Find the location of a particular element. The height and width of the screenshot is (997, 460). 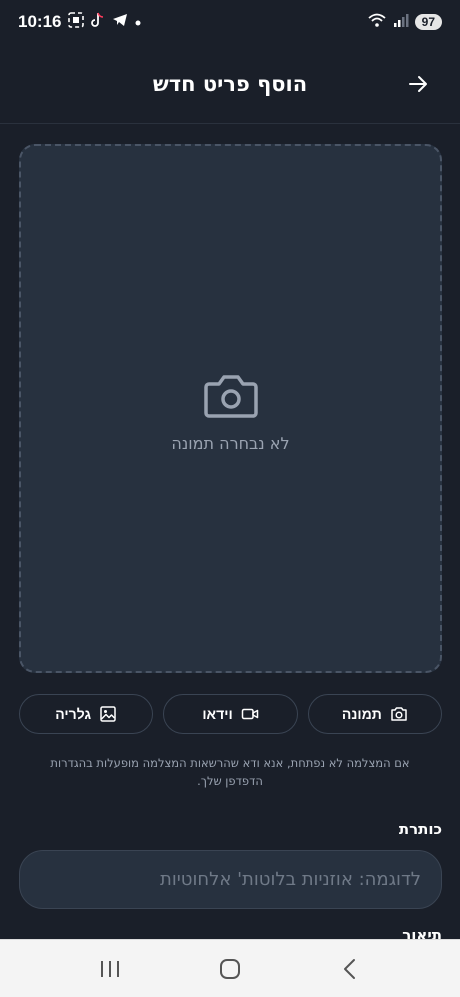

gallery-label: גלריה is located at coordinates (73, 714).